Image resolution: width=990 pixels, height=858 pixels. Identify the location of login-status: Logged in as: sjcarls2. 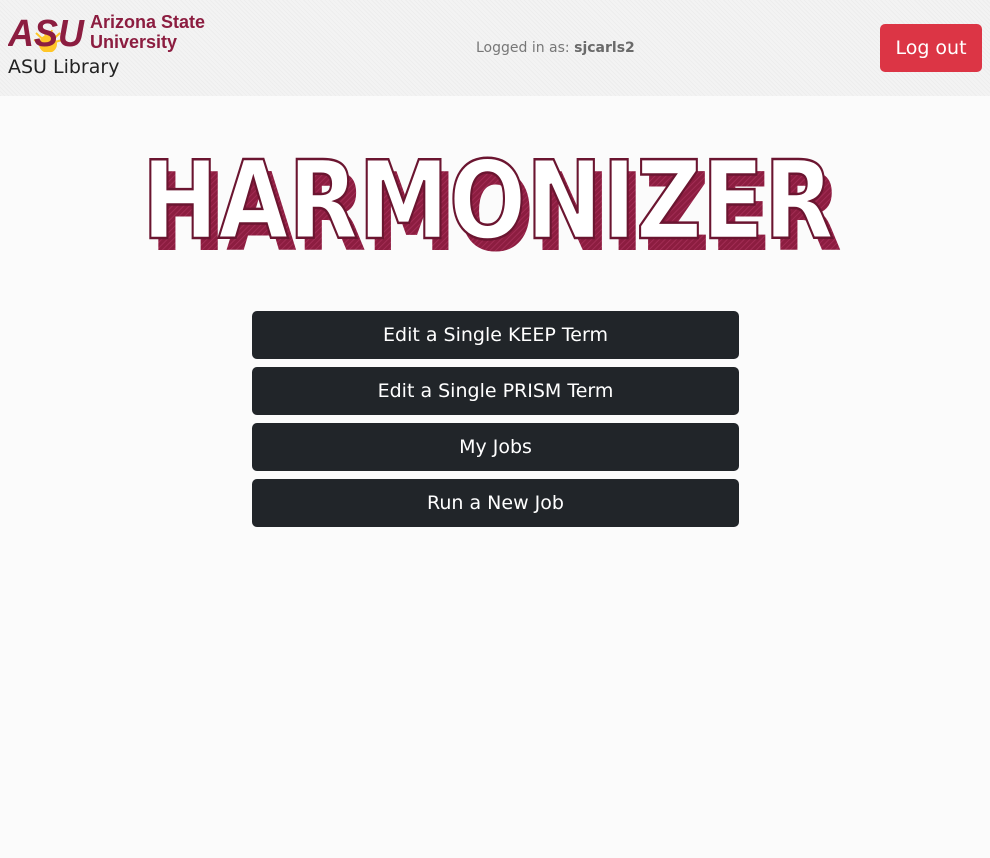
(555, 48).